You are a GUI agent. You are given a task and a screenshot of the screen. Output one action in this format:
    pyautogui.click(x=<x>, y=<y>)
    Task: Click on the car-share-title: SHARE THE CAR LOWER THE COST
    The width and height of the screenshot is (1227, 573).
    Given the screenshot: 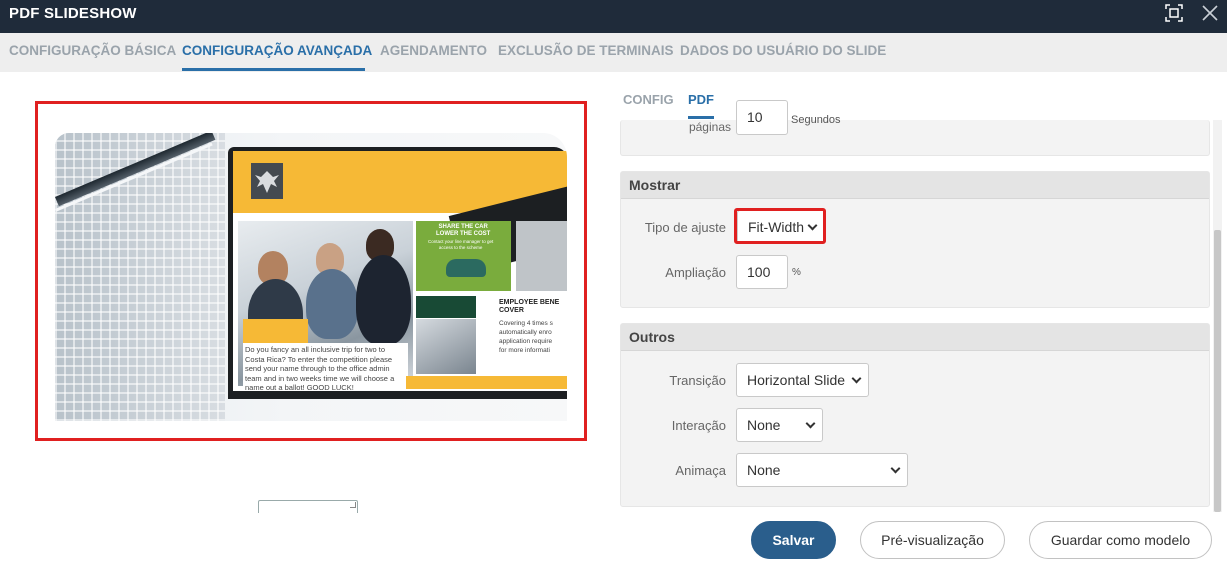 What is the action you would take?
    pyautogui.click(x=463, y=230)
    